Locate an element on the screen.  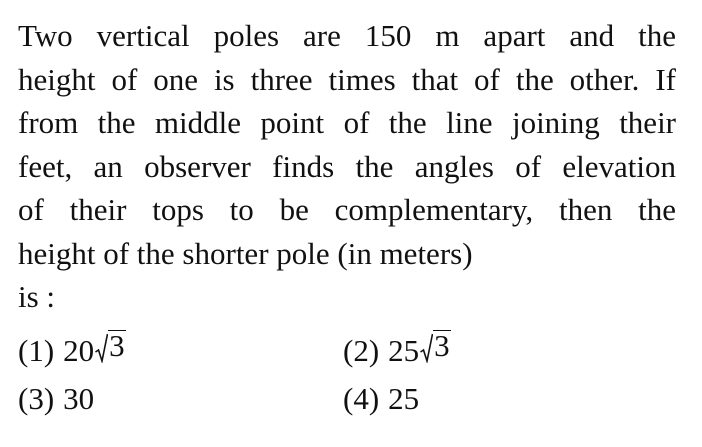
option-number: (1) is located at coordinates (36, 350).